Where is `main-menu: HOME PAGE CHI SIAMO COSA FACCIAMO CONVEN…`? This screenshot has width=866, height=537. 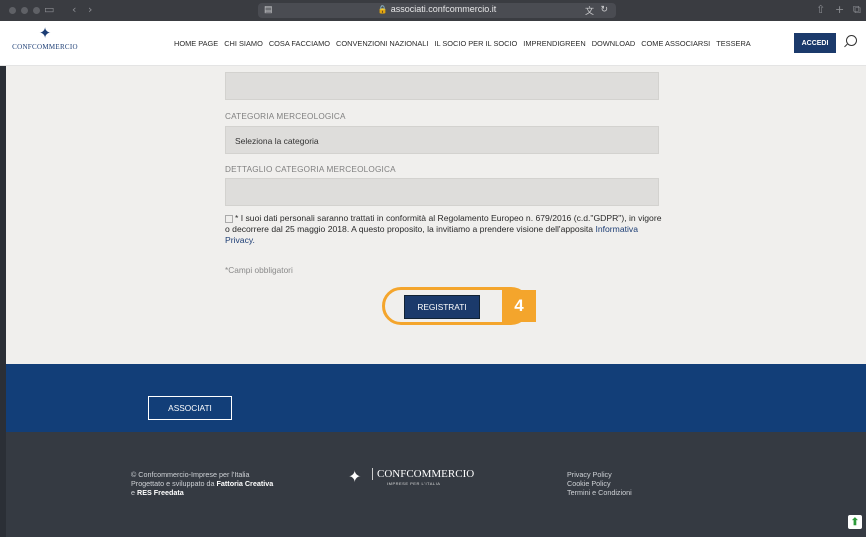 main-menu: HOME PAGE CHI SIAMO COSA FACCIAMO CONVEN… is located at coordinates (462, 43).